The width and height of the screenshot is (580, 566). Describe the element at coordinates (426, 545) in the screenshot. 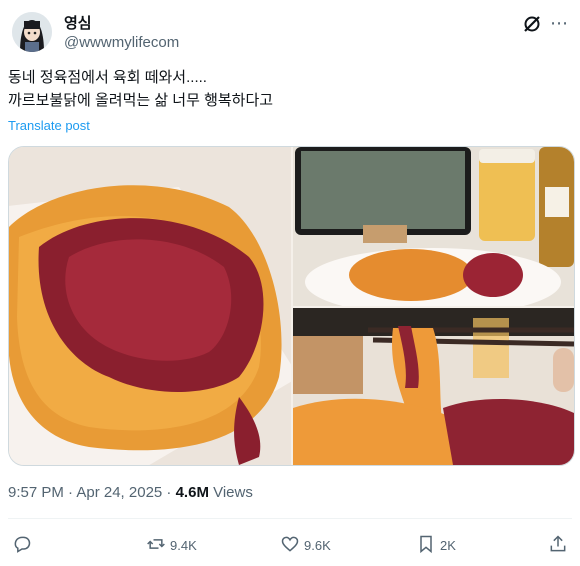

I see `bookmark-icon` at that location.